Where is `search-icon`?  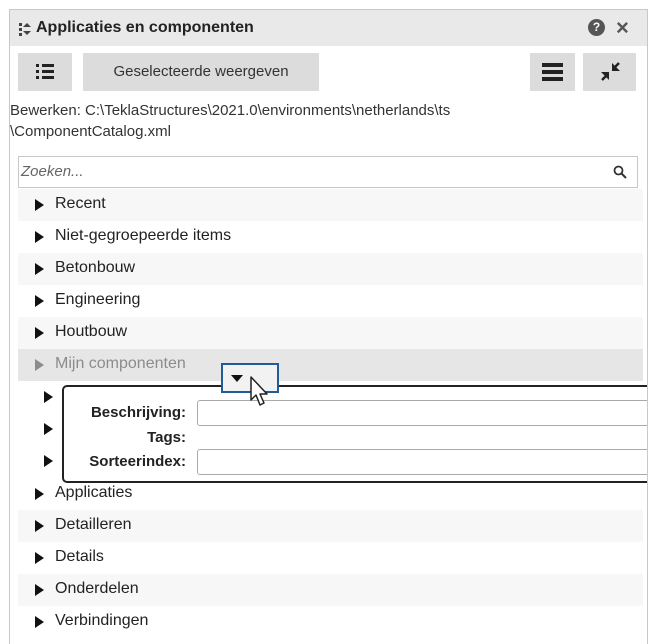
search-icon is located at coordinates (620, 172).